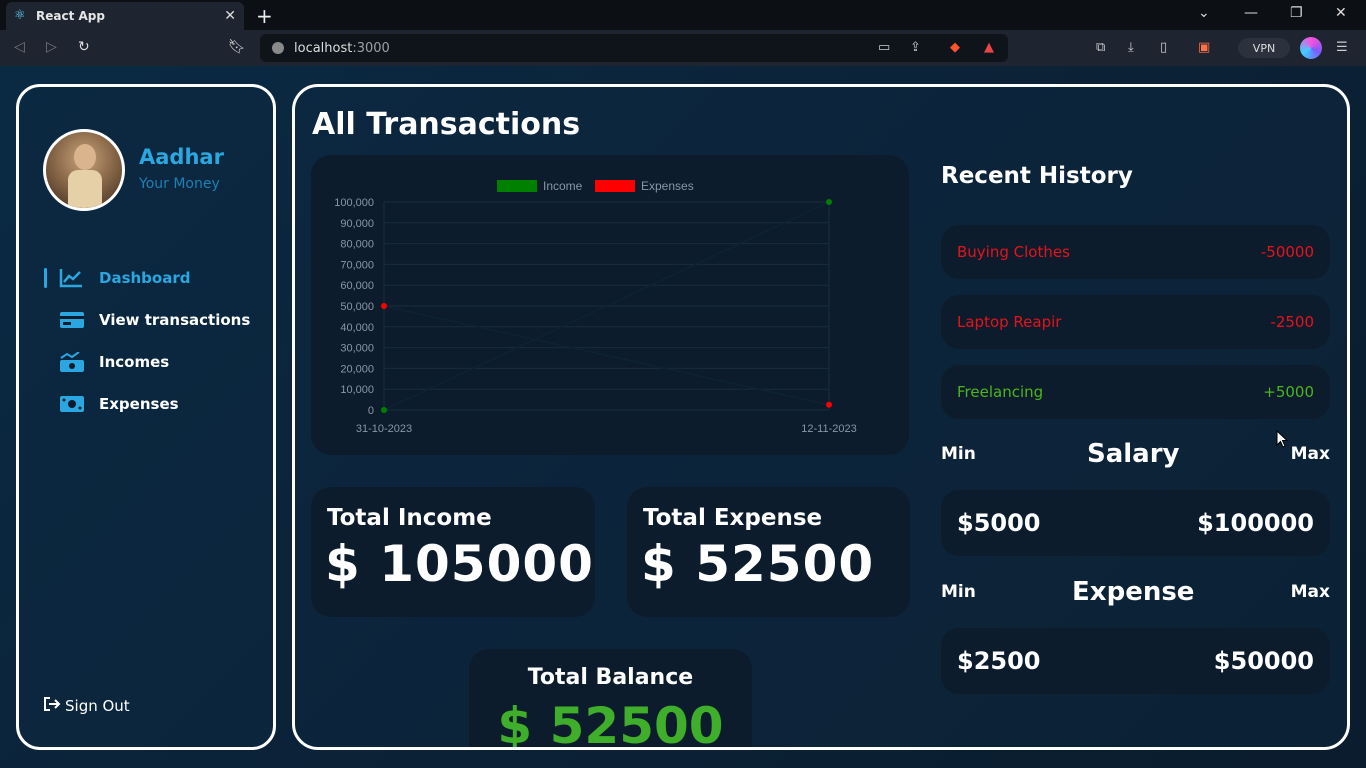  Describe the element at coordinates (357, 286) in the screenshot. I see `y-tick-label: 60,000` at that location.